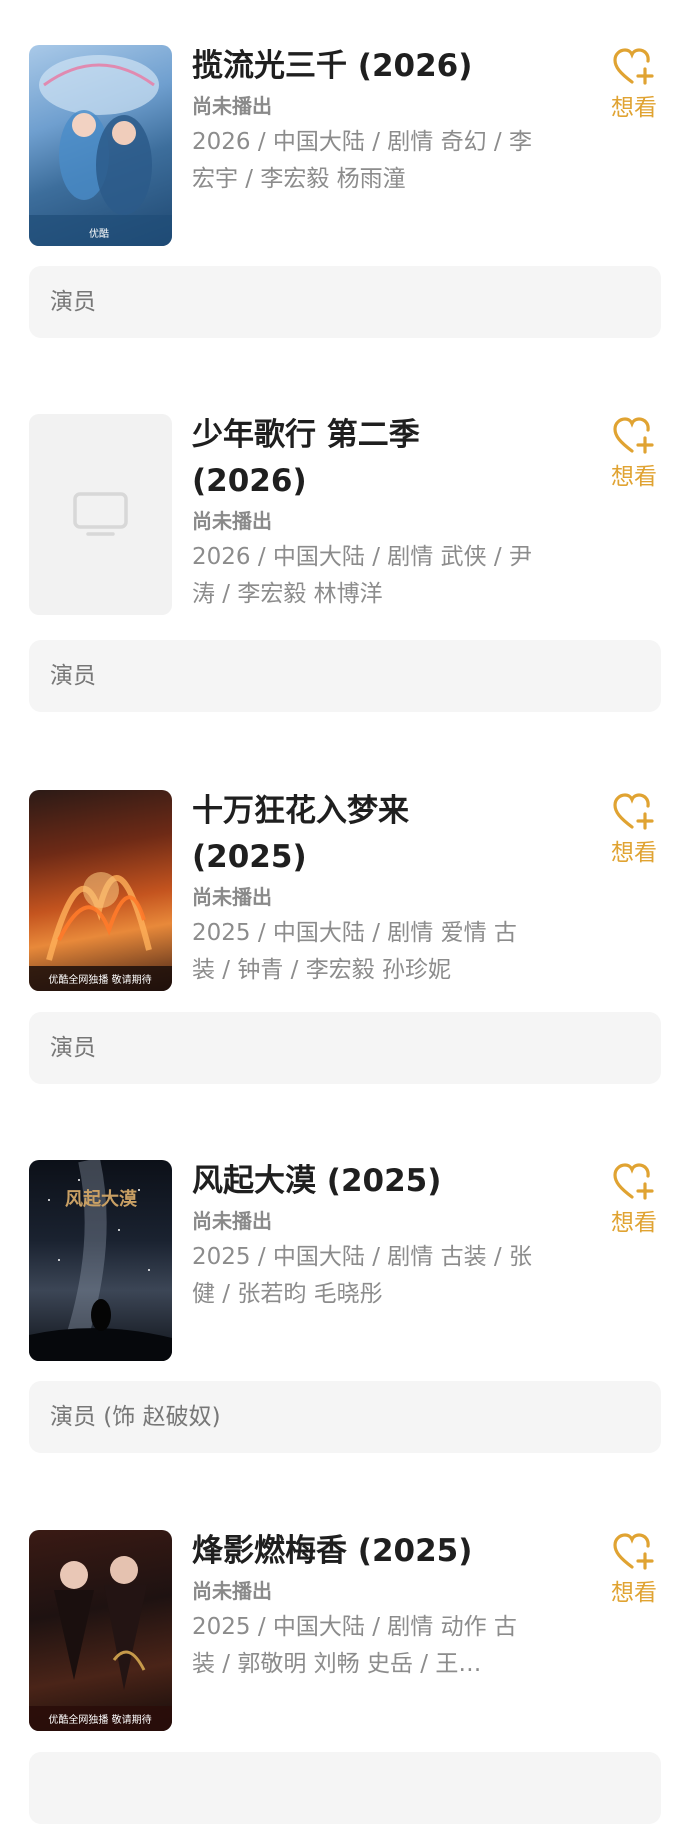 This screenshot has width=690, height=1824. I want to click on item-meta: 2025 / 中国大陆 / 剧情 古装 / 张健 / 张若昀 毛晓彤, so click(362, 1275).